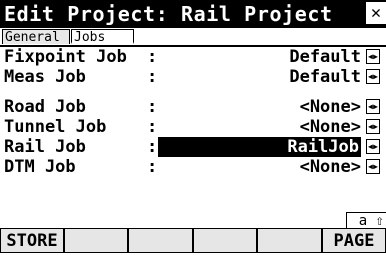  Describe the element at coordinates (376, 13) in the screenshot. I see `close-icon: ✕` at that location.